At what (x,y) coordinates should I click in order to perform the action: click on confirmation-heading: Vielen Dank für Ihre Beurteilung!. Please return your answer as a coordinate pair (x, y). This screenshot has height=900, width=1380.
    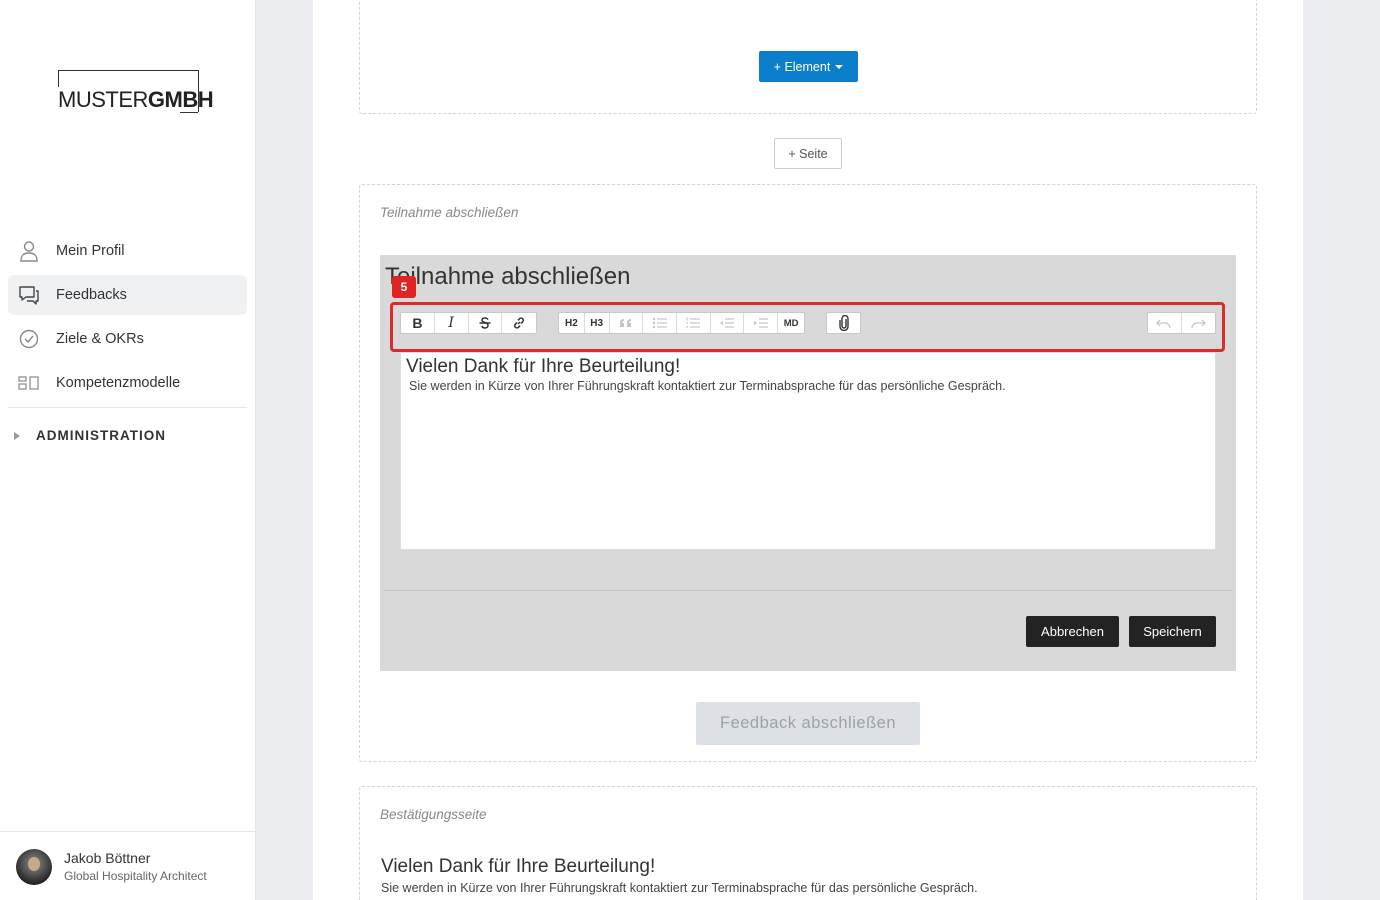
    Looking at the image, I should click on (518, 866).